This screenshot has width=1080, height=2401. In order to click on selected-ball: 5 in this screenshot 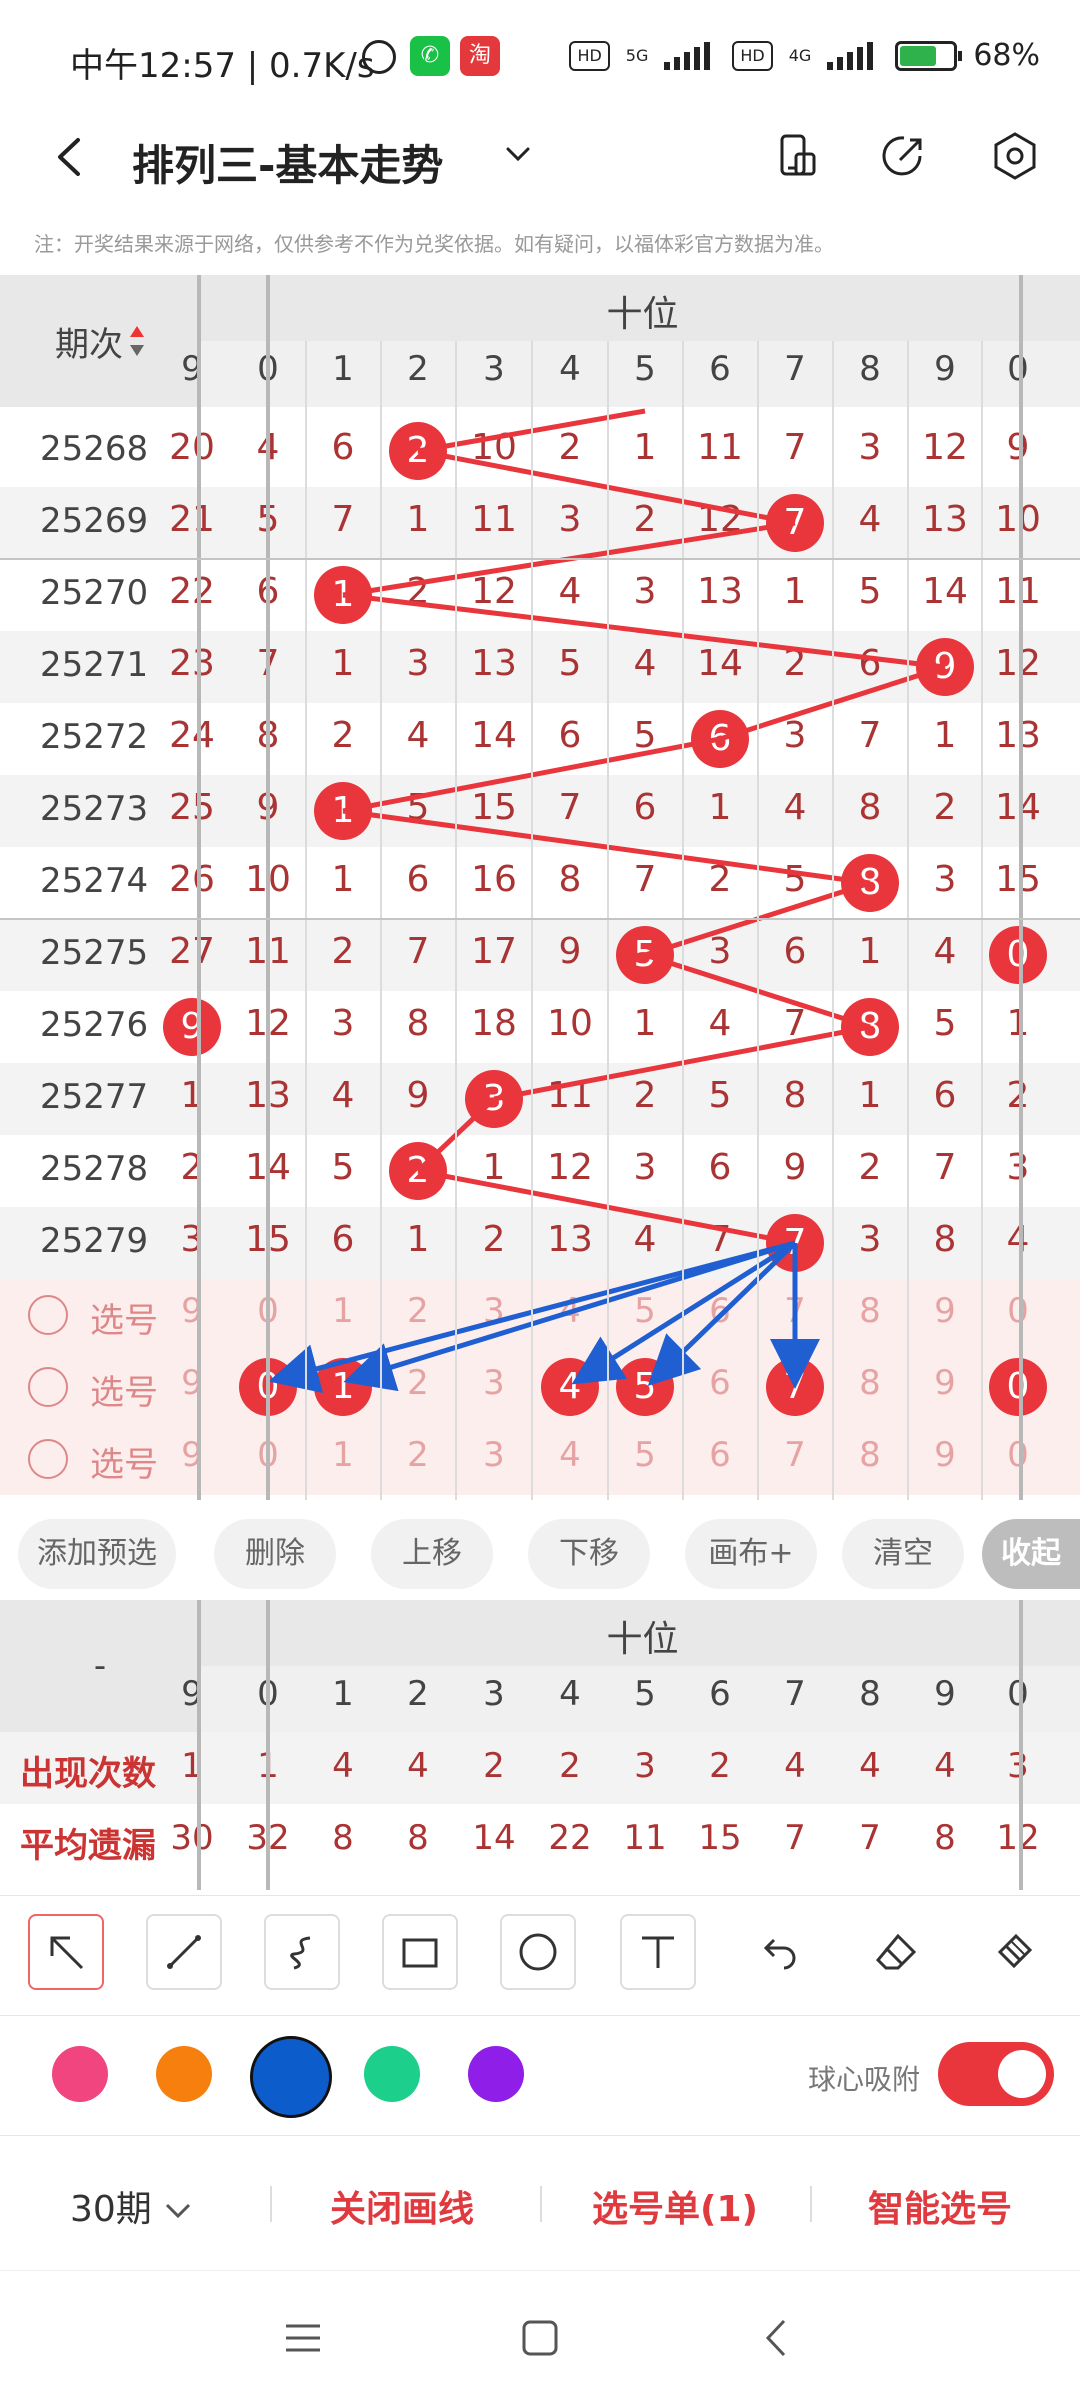, I will do `click(645, 1387)`.